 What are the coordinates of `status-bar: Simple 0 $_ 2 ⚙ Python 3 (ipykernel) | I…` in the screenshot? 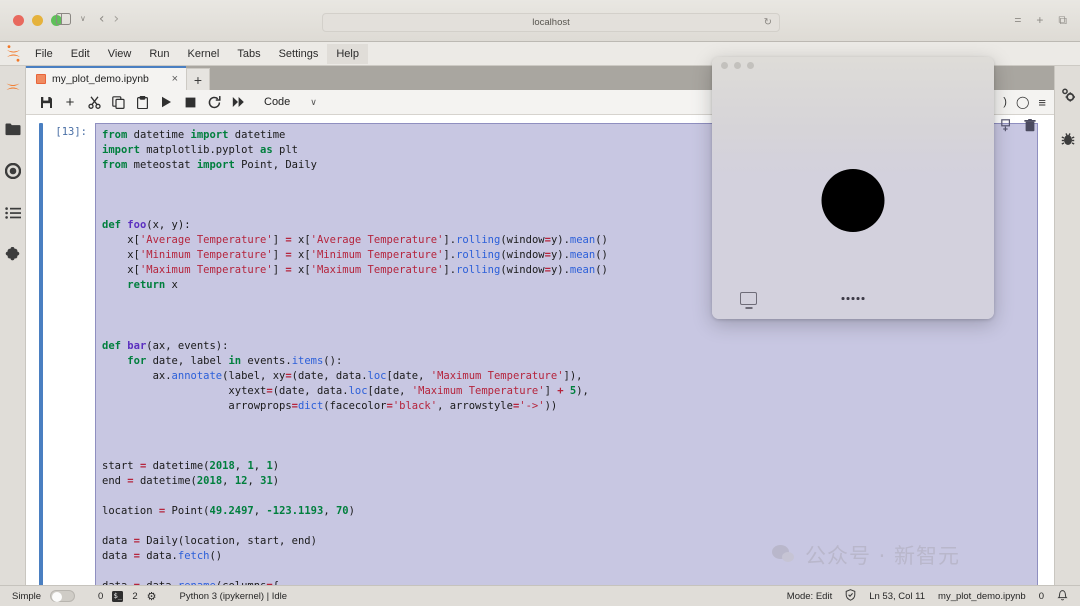 It's located at (540, 595).